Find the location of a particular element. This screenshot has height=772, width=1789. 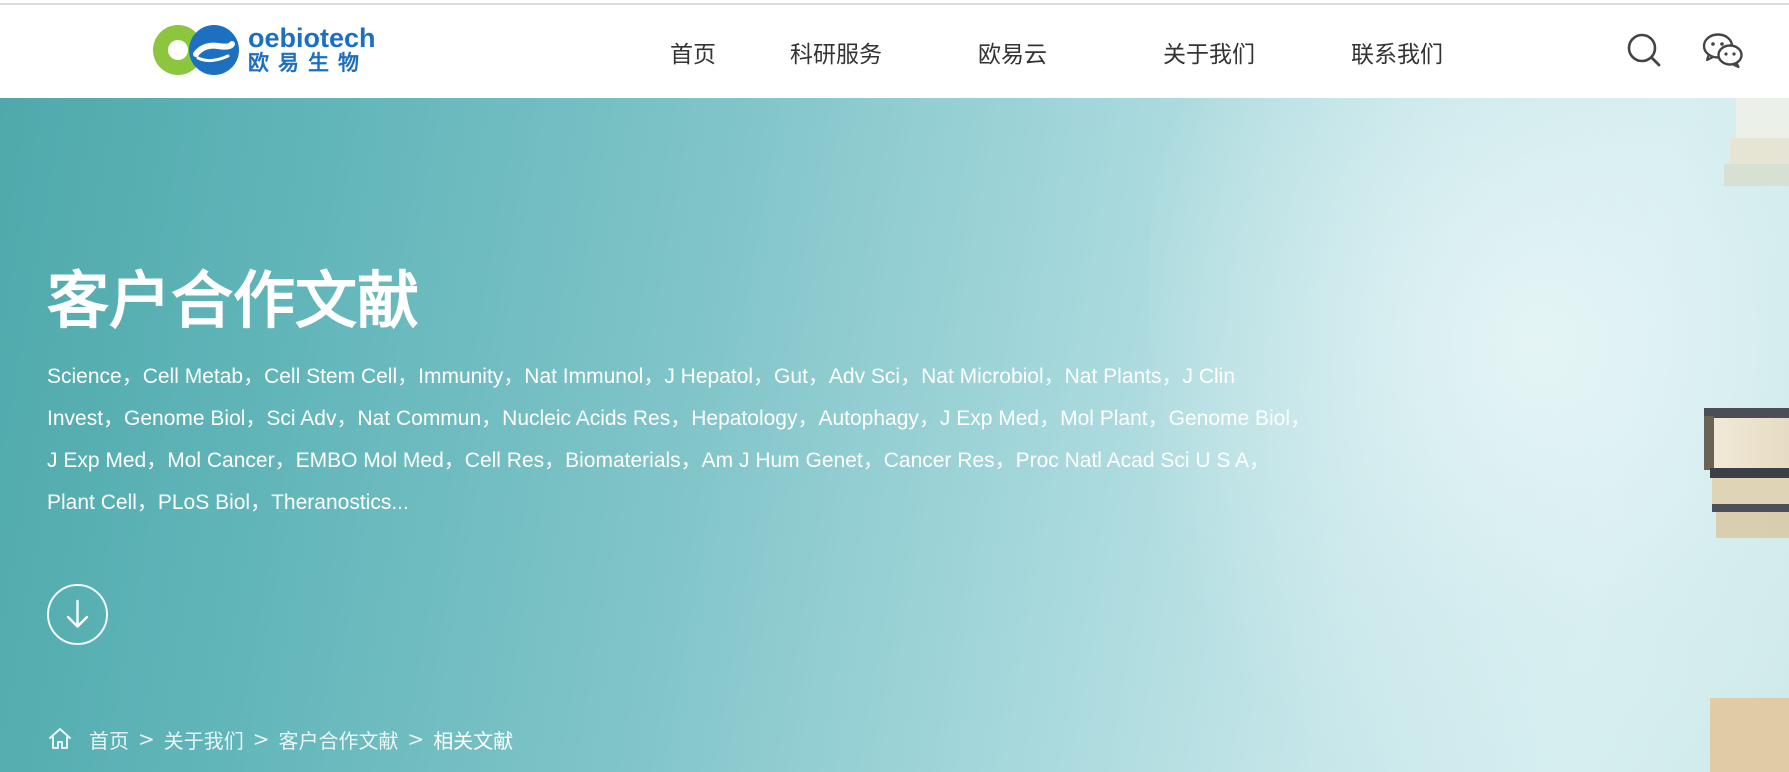

logo-text-en: oebiotech is located at coordinates (312, 38).